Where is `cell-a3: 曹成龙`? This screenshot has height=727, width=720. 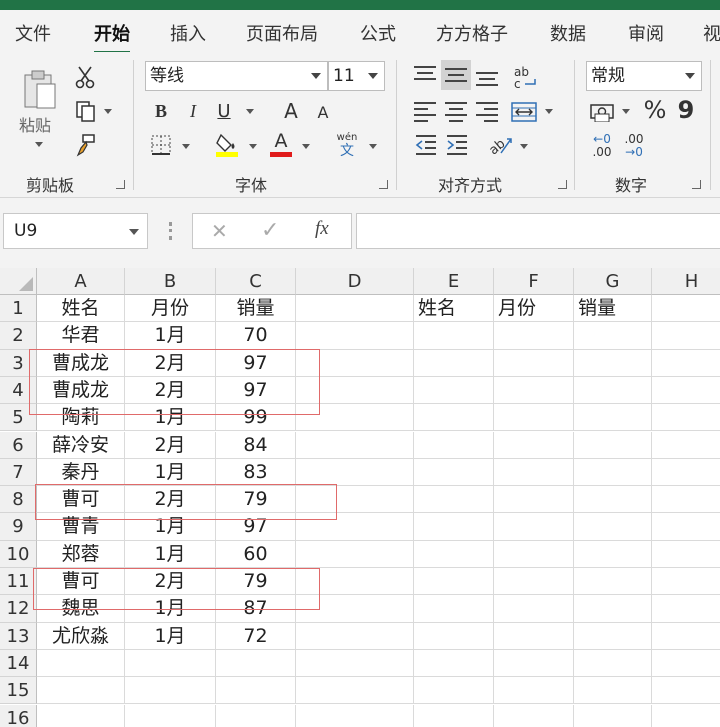 cell-a3: 曹成龙 is located at coordinates (81, 363).